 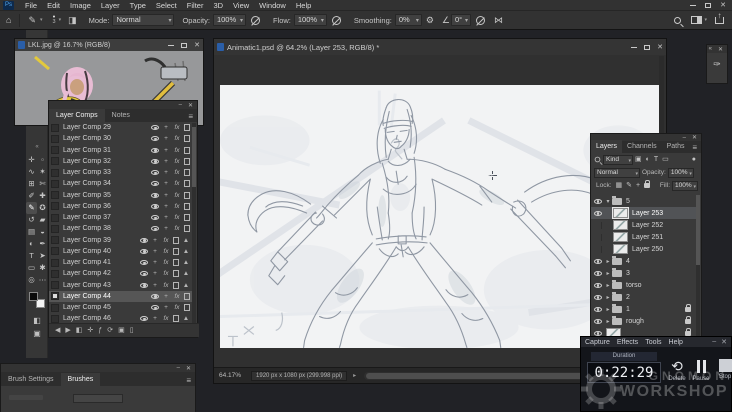 What do you see at coordinates (644, 273) in the screenshot?
I see `layer-row: ▸ 3` at bounding box center [644, 273].